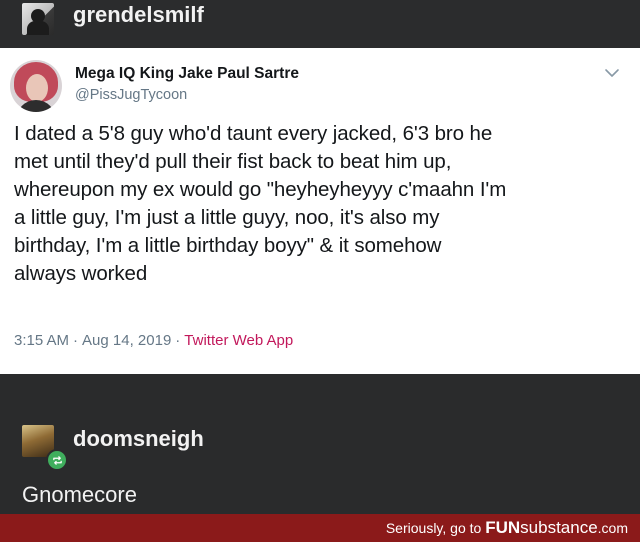 The image size is (640, 542). Describe the element at coordinates (612, 73) in the screenshot. I see `chevron-down-icon` at that location.